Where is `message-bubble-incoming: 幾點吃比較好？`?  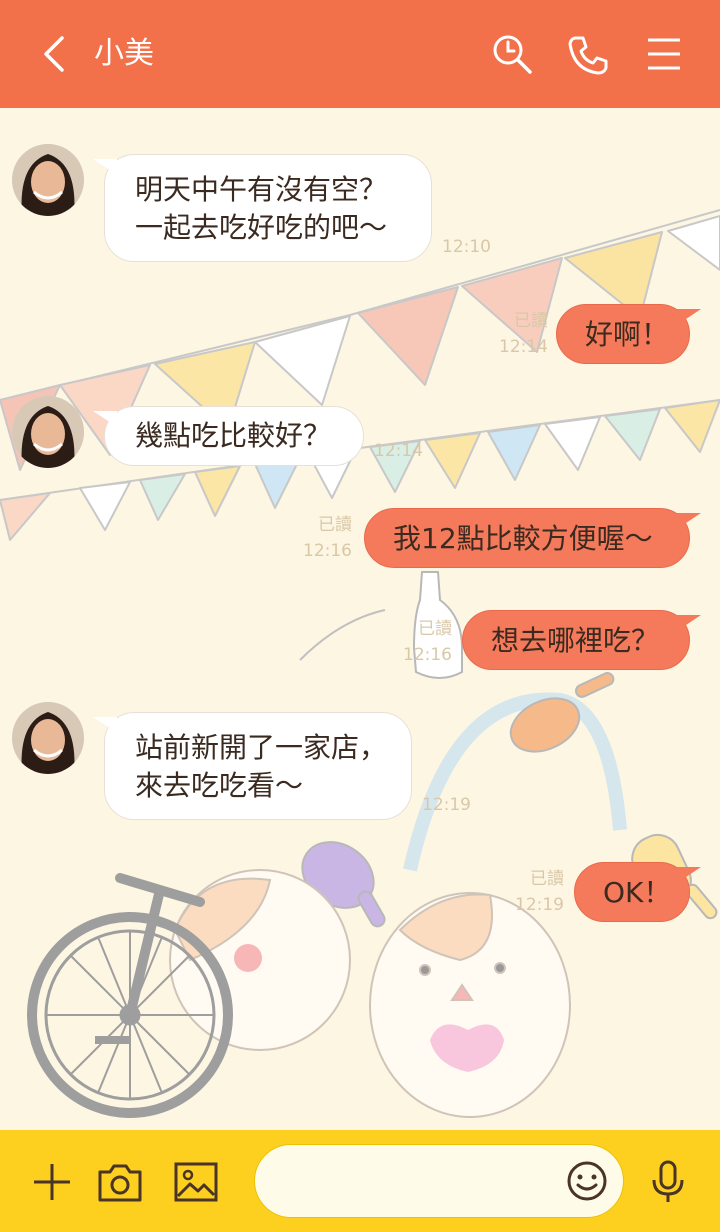 message-bubble-incoming: 幾點吃比較好？ is located at coordinates (228, 436).